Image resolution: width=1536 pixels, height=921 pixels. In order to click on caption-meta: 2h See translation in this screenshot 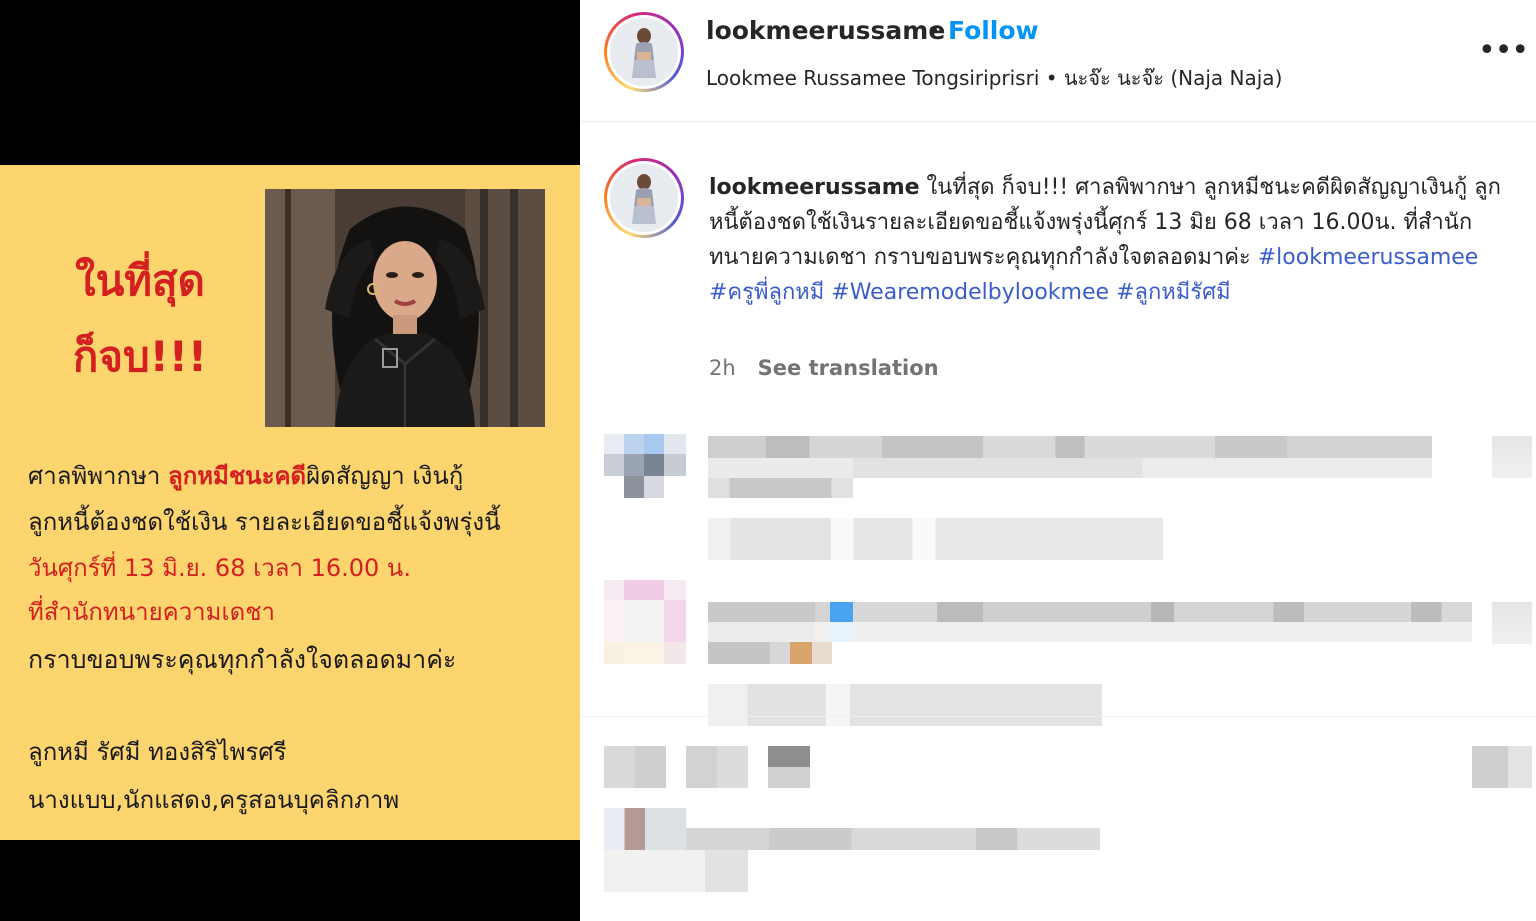, I will do `click(824, 368)`.